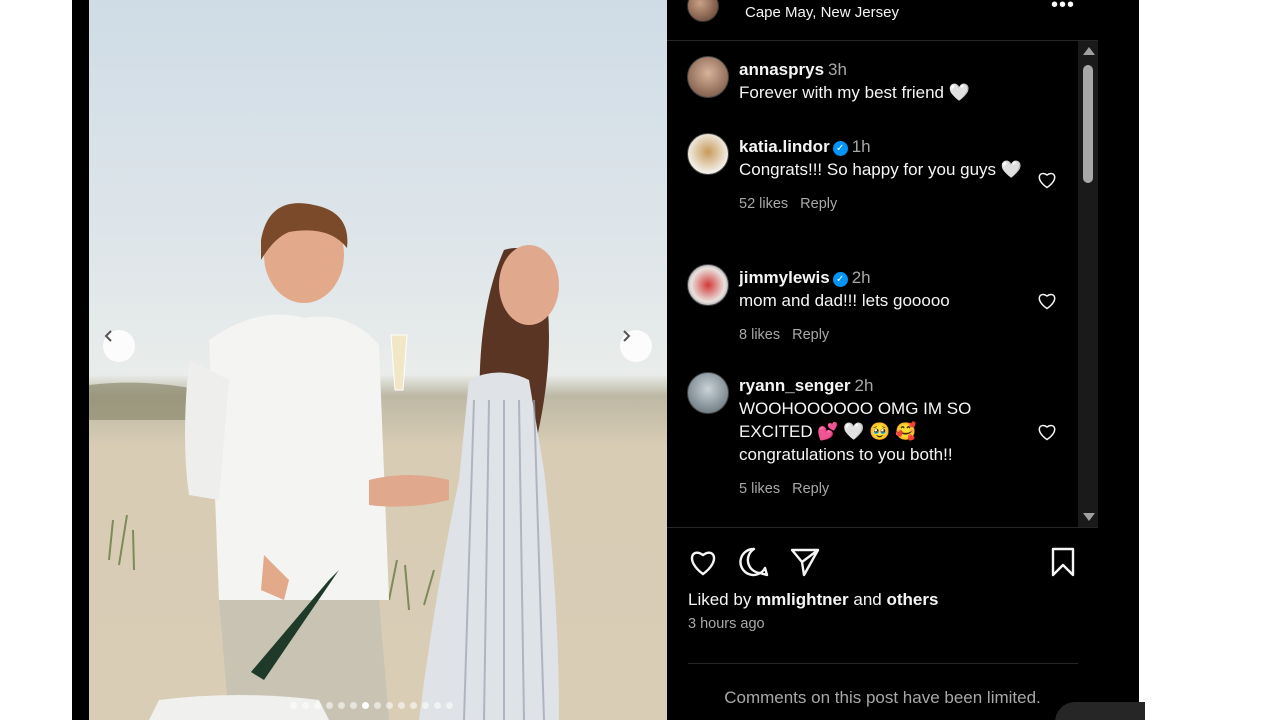 Image resolution: width=1280 pixels, height=720 pixels. I want to click on comment-likes: 52 likes, so click(763, 204).